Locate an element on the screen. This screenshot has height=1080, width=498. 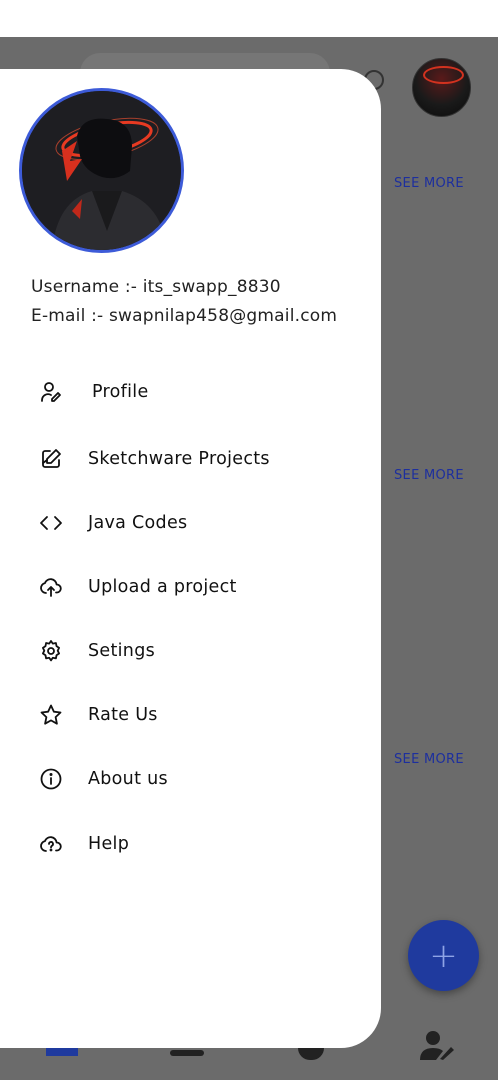
email-text: E-mail :- swapnilap458@gmail.com is located at coordinates (184, 316).